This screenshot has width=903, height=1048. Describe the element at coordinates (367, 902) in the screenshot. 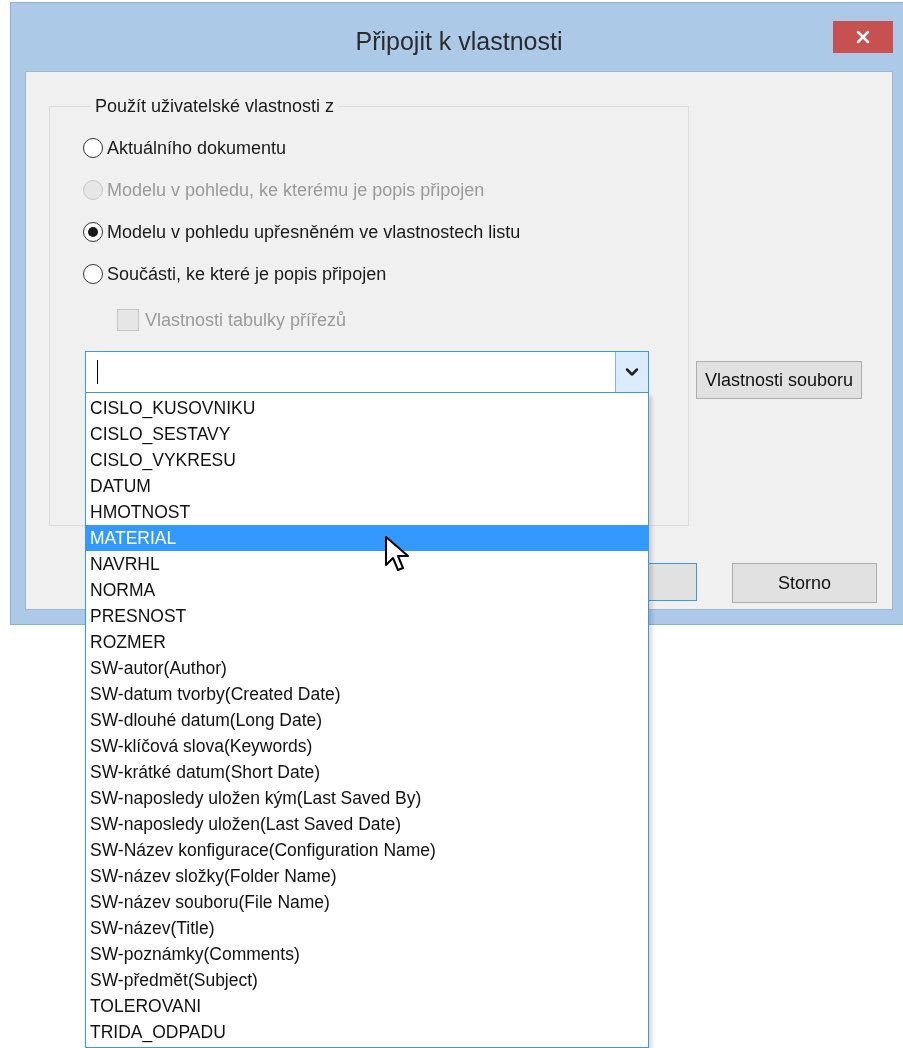

I see `list-item: SW-název souboru(File Name)` at that location.